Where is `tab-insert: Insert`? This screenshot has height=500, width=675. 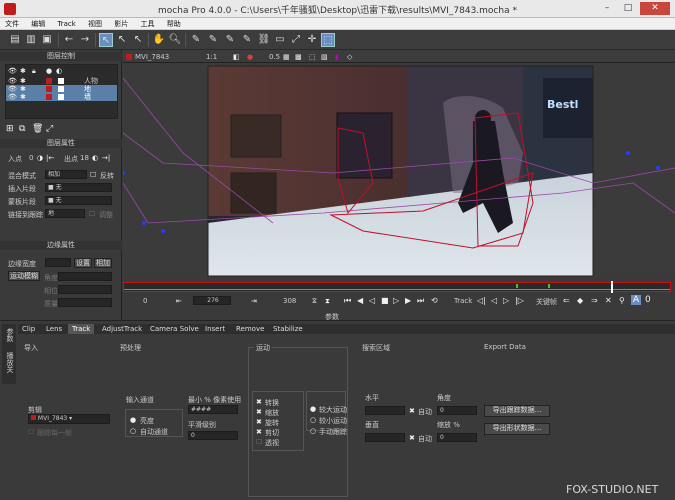 tab-insert: Insert is located at coordinates (215, 329).